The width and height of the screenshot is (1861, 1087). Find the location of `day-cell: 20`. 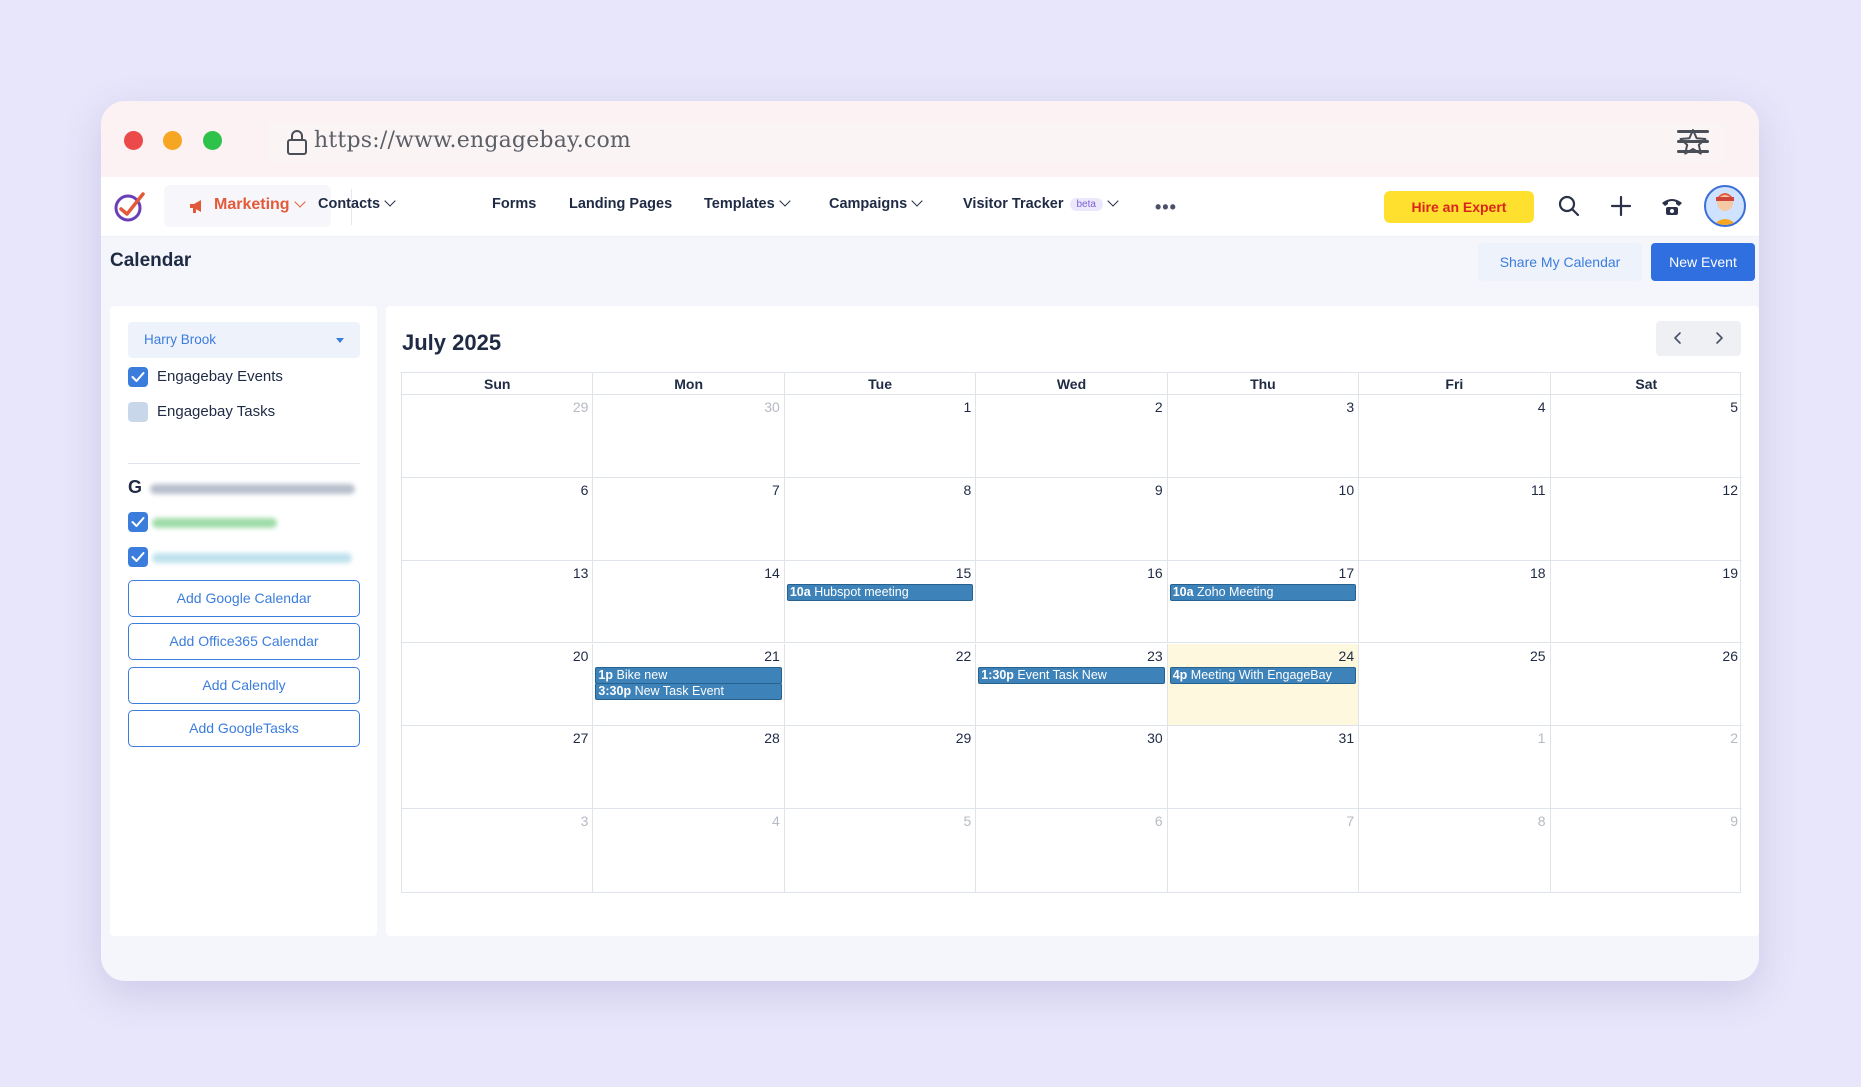

day-cell: 20 is located at coordinates (498, 685).